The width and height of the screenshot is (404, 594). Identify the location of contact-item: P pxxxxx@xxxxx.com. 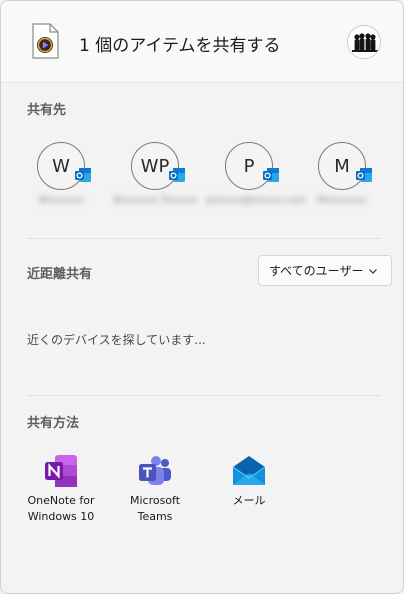
(256, 177).